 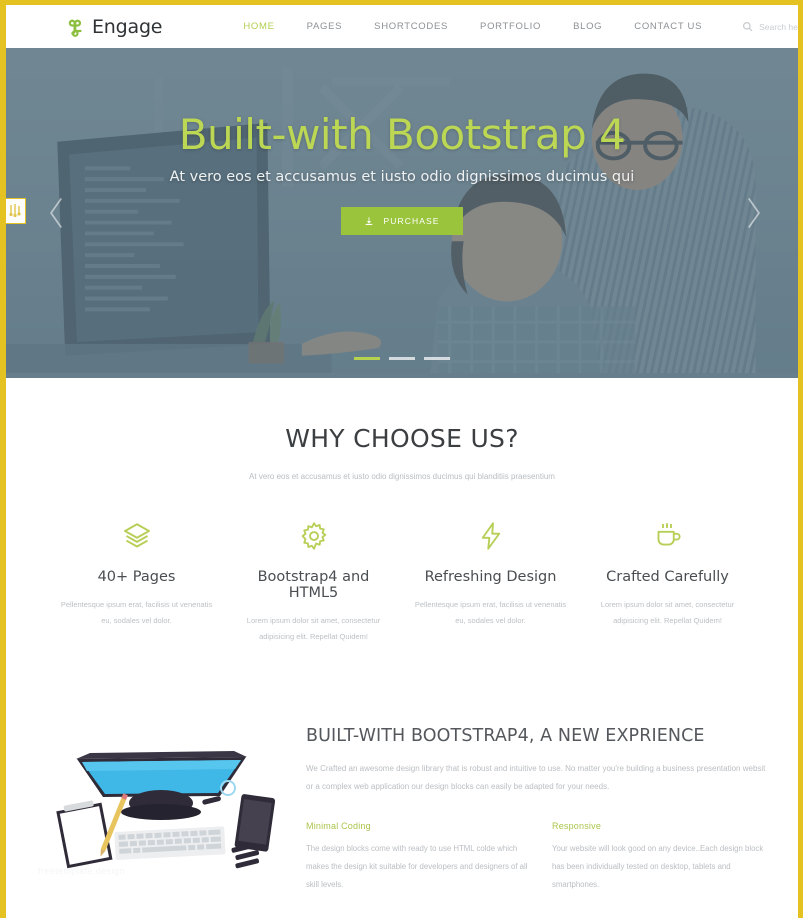 What do you see at coordinates (369, 221) in the screenshot?
I see `download-icon` at bounding box center [369, 221].